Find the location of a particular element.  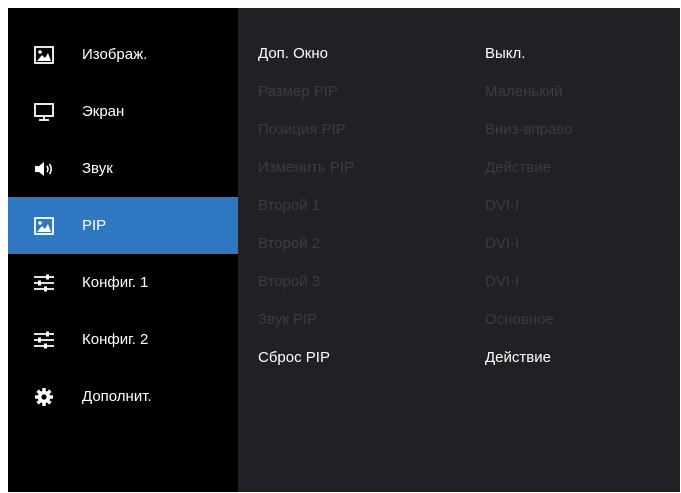

setting-label: Второй 3 is located at coordinates (289, 281).